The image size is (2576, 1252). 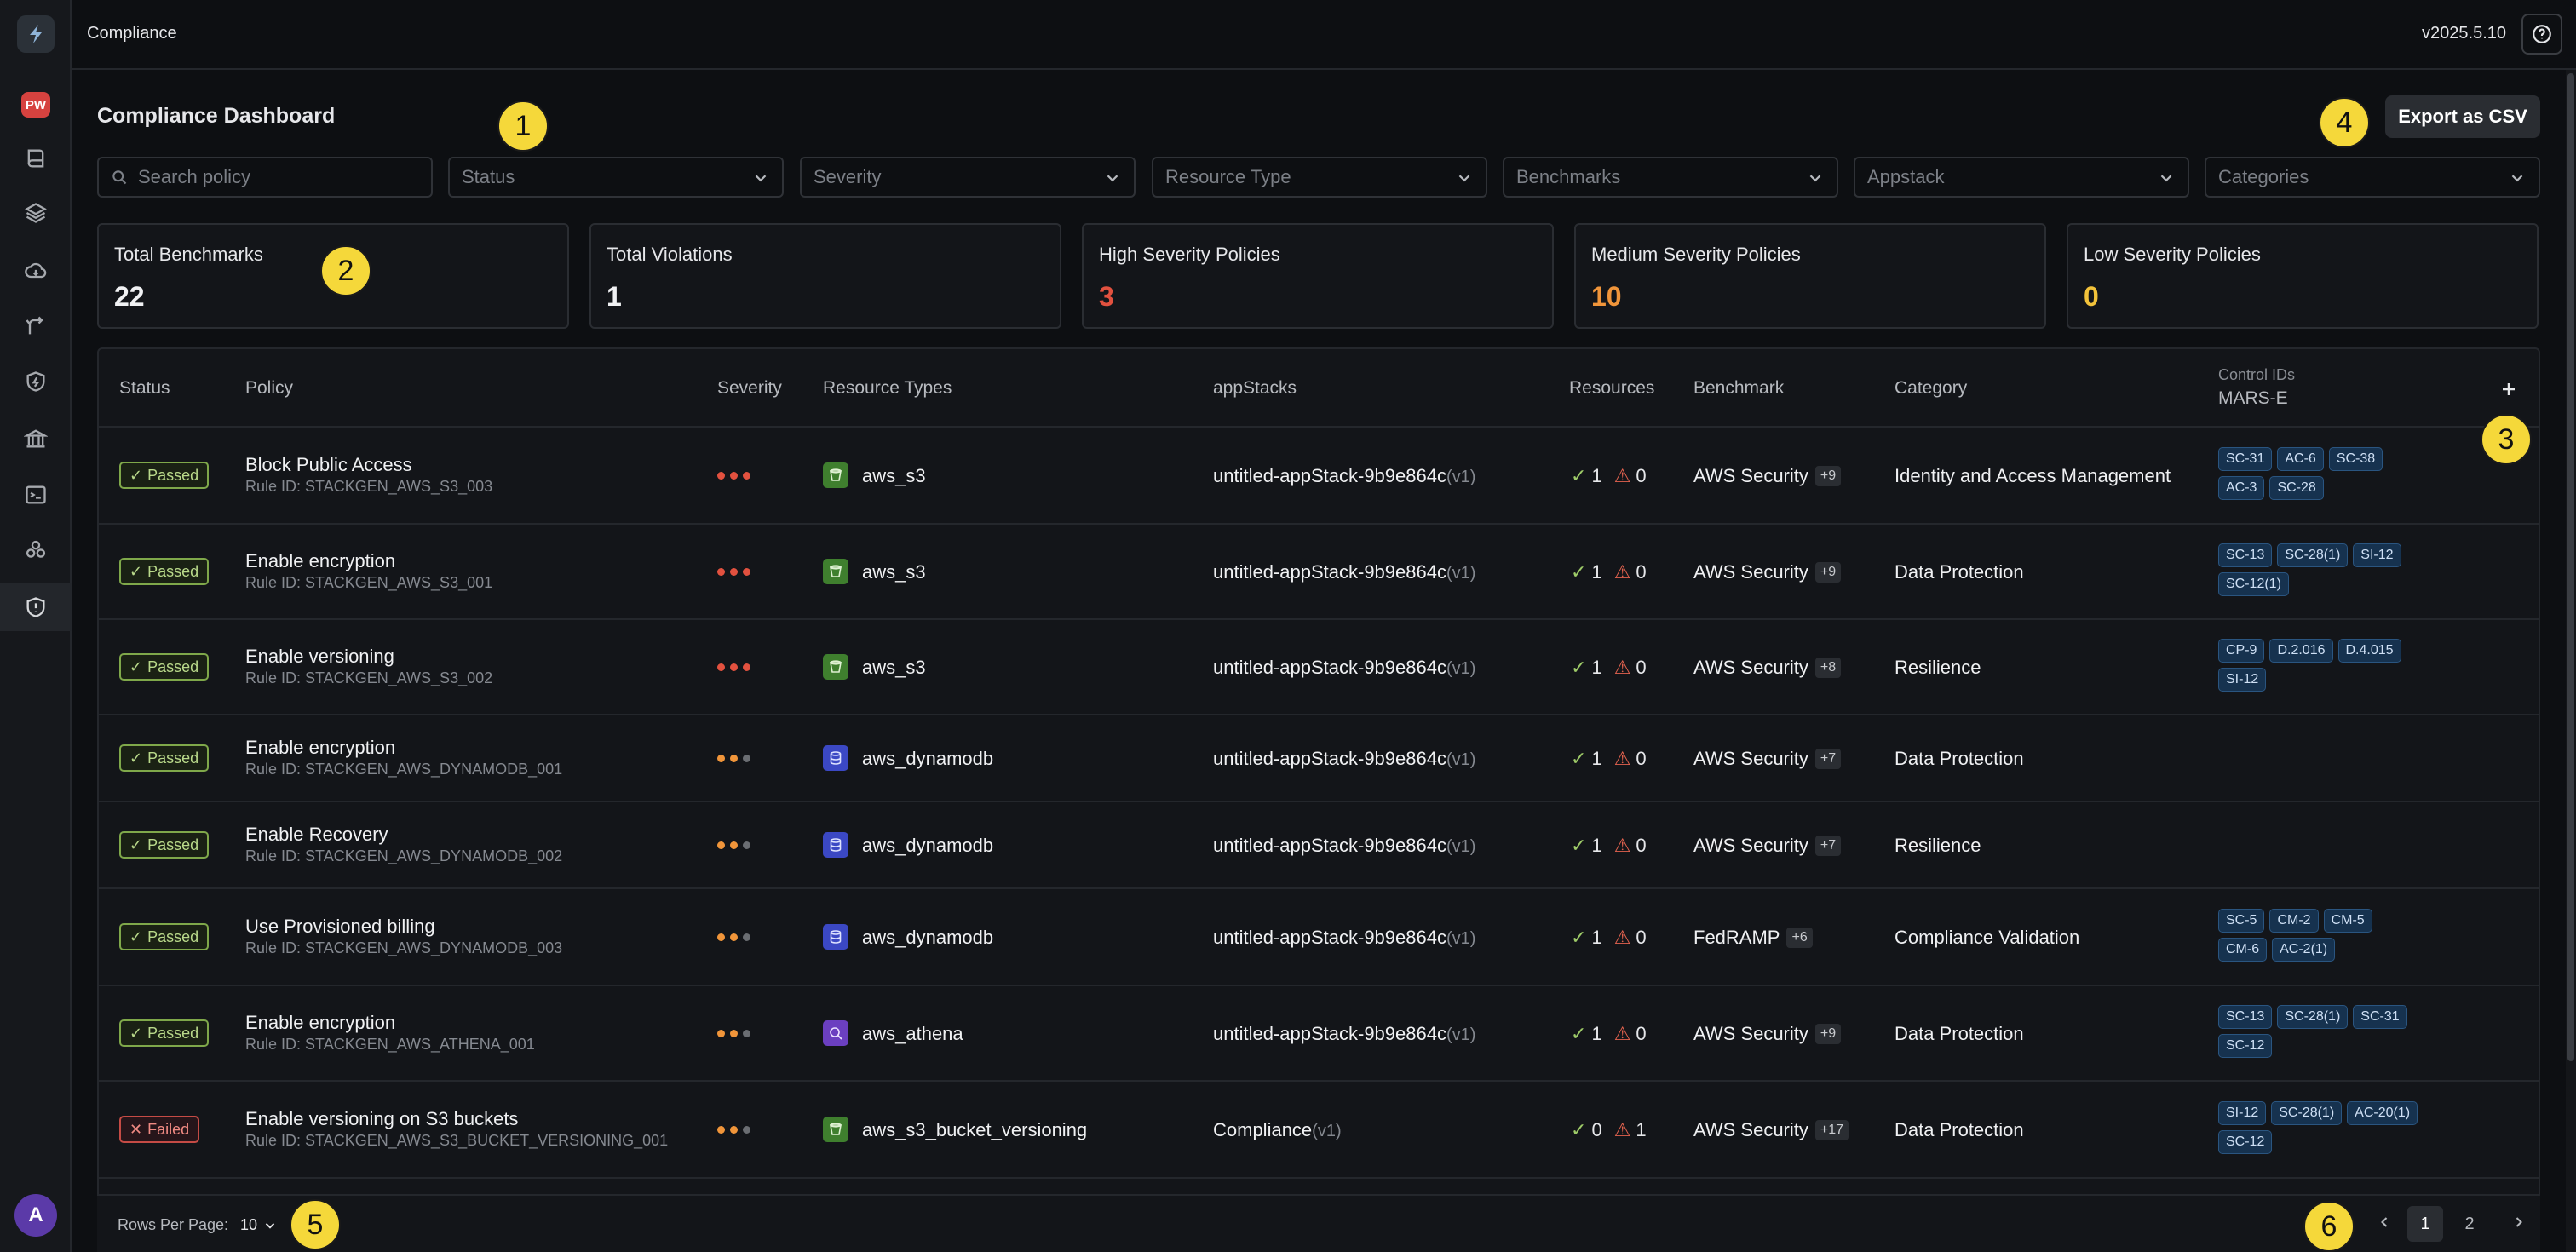 What do you see at coordinates (340, 927) in the screenshot?
I see `policy-name: Use Provisioned billing` at bounding box center [340, 927].